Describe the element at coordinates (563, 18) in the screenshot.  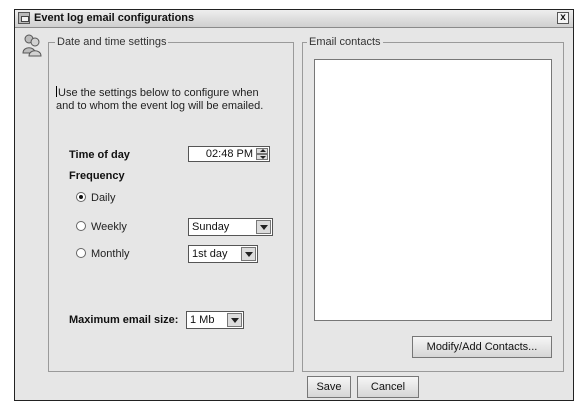
I see `close-button: x` at that location.